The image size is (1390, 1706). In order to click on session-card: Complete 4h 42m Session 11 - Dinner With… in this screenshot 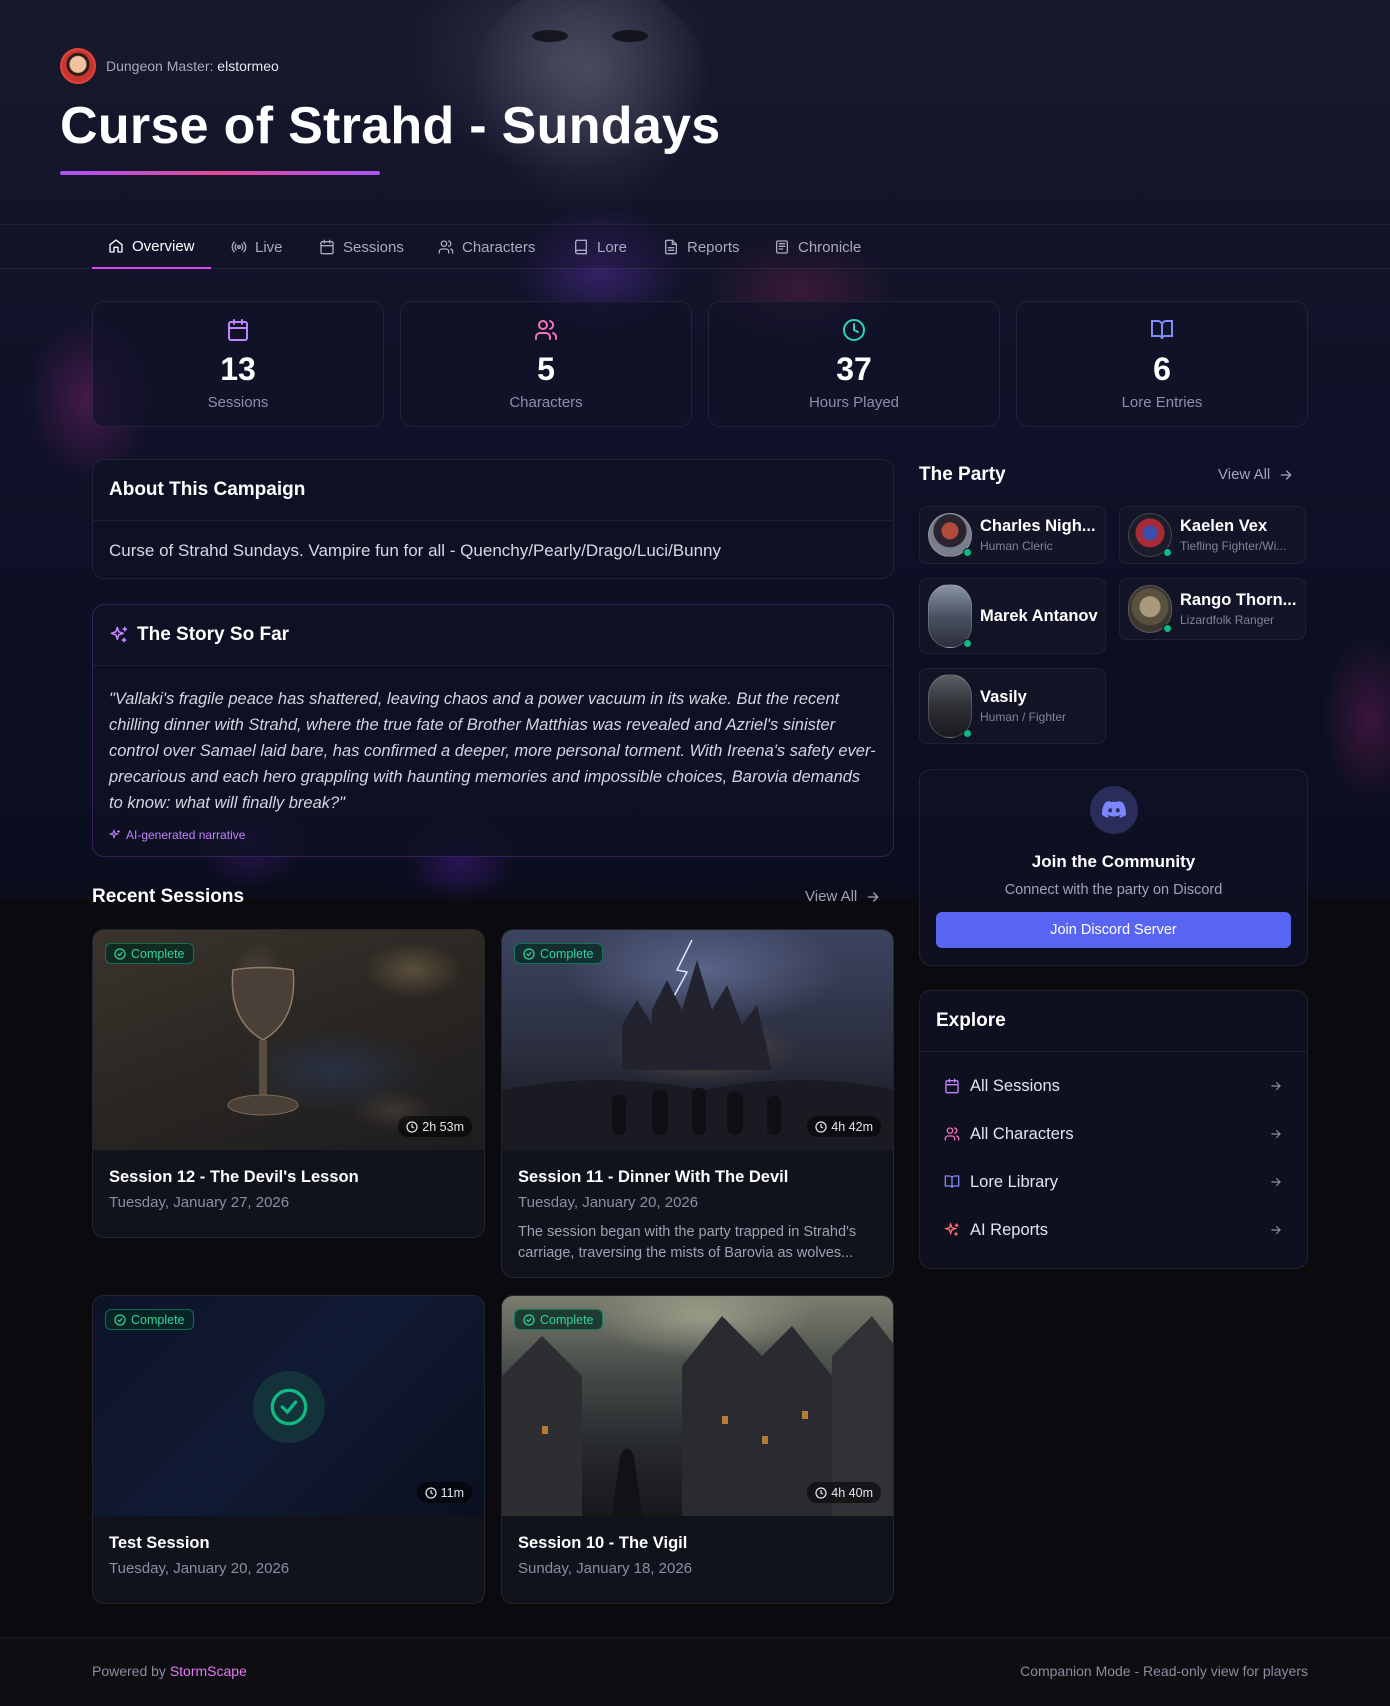, I will do `click(697, 1103)`.